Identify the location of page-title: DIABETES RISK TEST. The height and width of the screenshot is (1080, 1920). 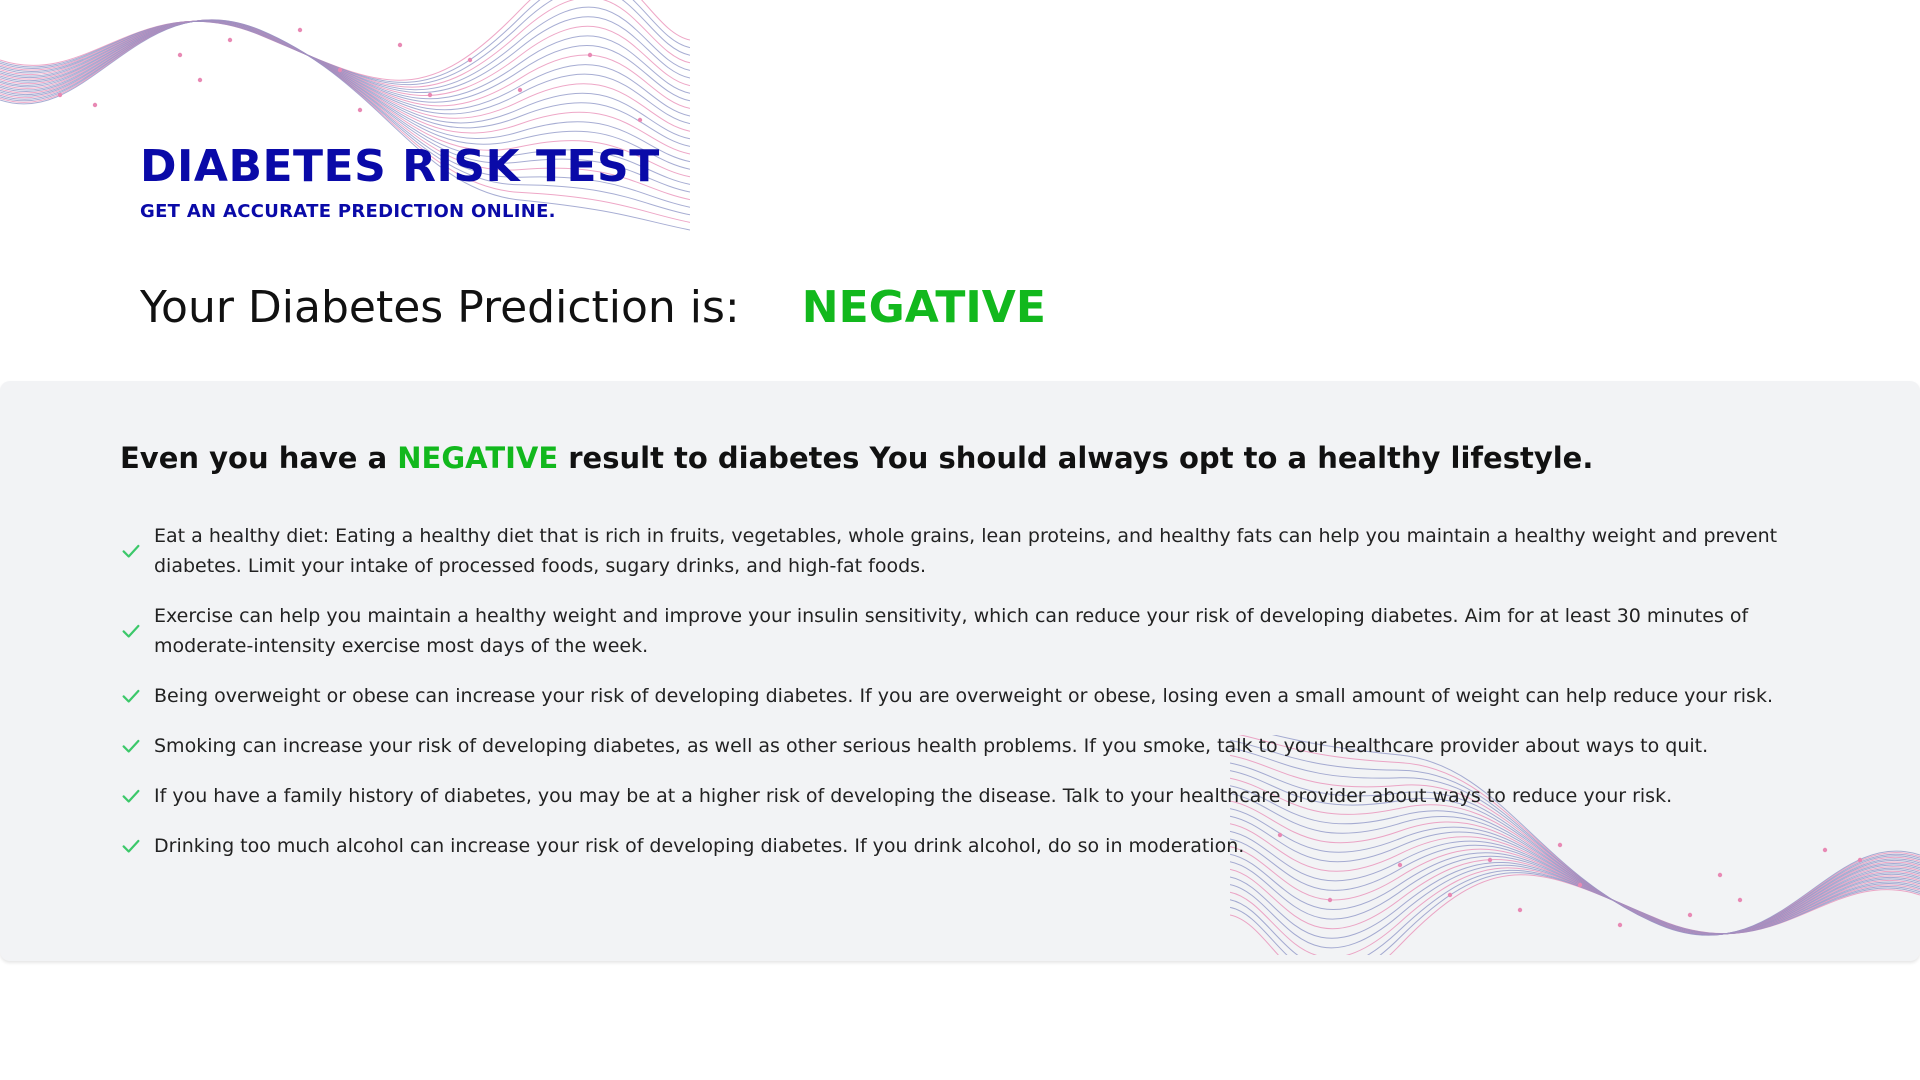
(400, 166).